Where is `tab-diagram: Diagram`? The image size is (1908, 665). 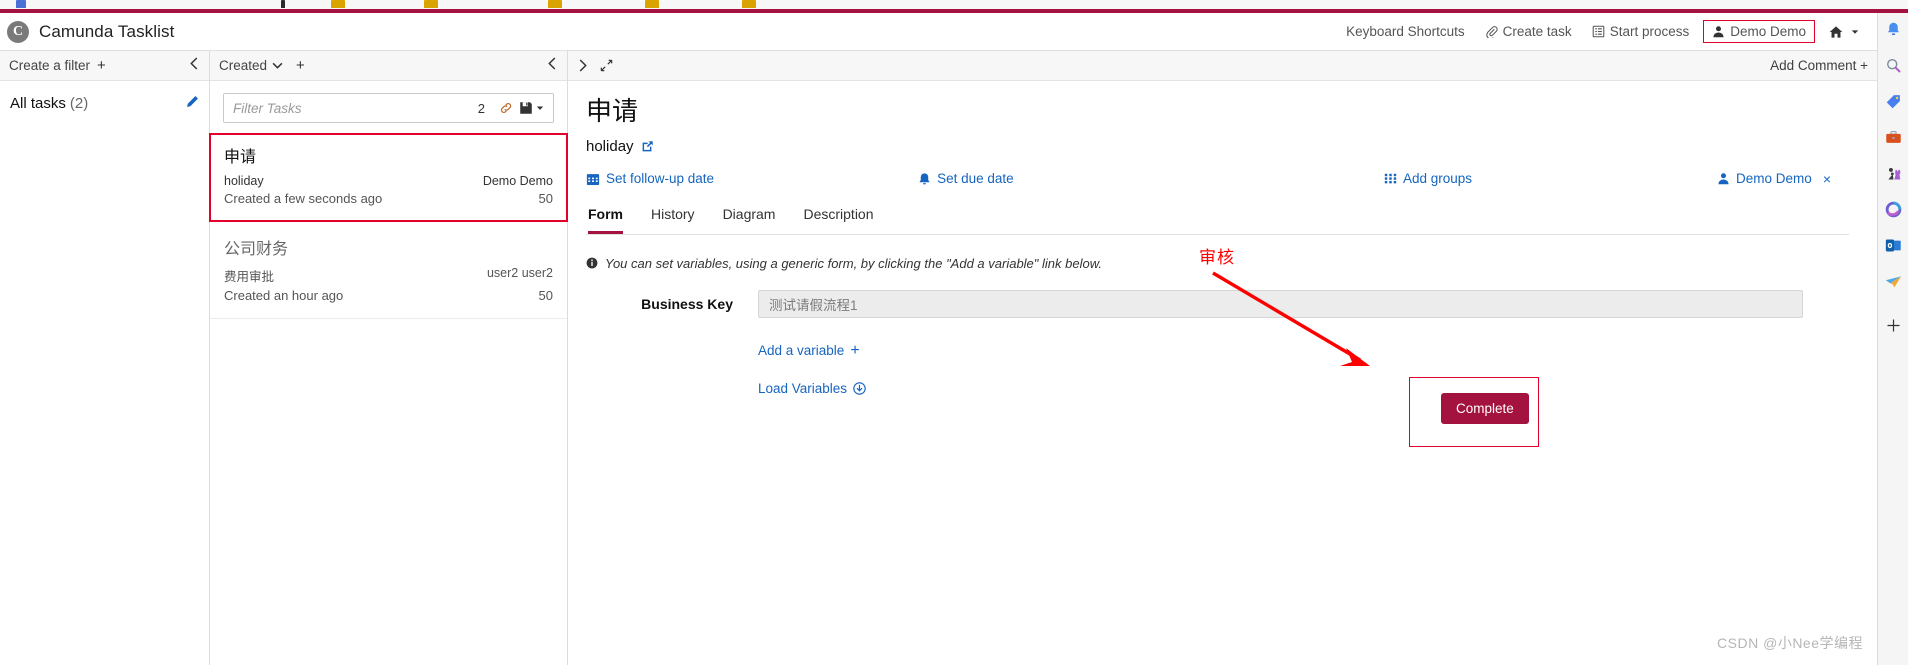
tab-diagram: Diagram is located at coordinates (749, 220).